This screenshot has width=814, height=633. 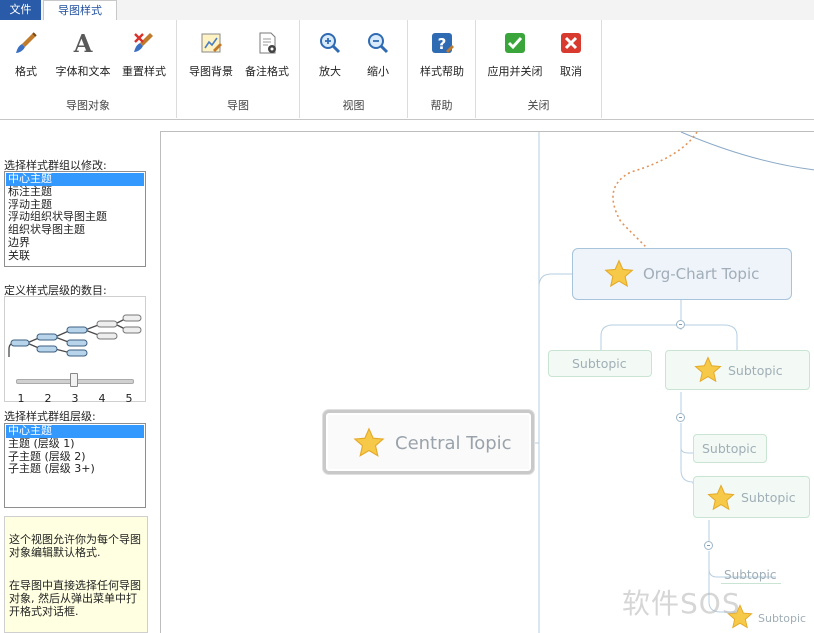 I want to click on format-button: 格式, so click(x=26, y=59).